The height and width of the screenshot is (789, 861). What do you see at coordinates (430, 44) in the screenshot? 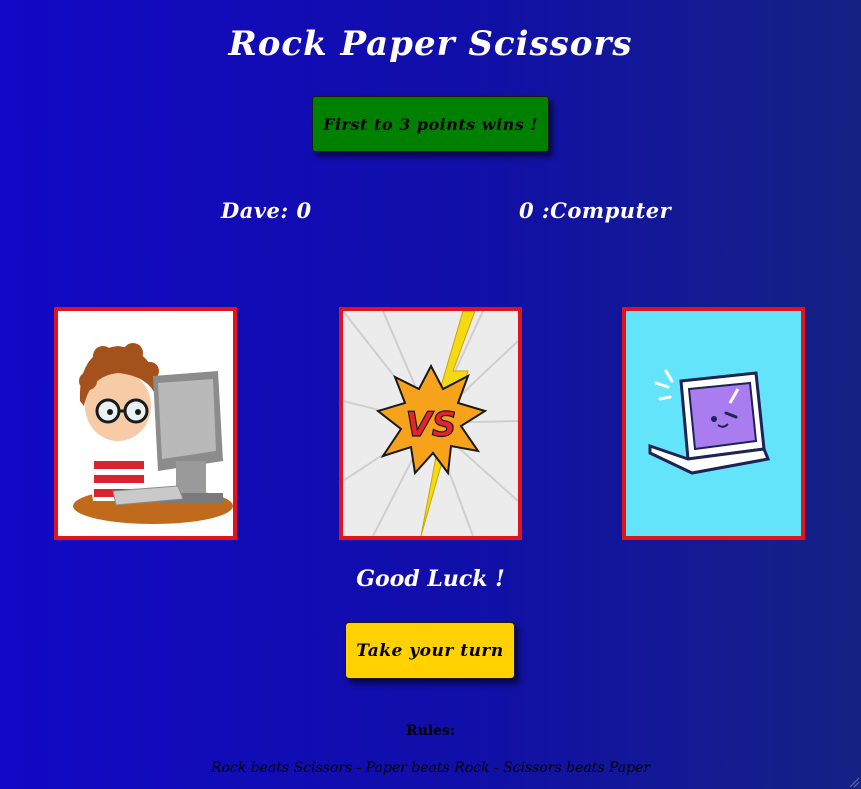
I see `game-title: Rock Paper Scissors` at bounding box center [430, 44].